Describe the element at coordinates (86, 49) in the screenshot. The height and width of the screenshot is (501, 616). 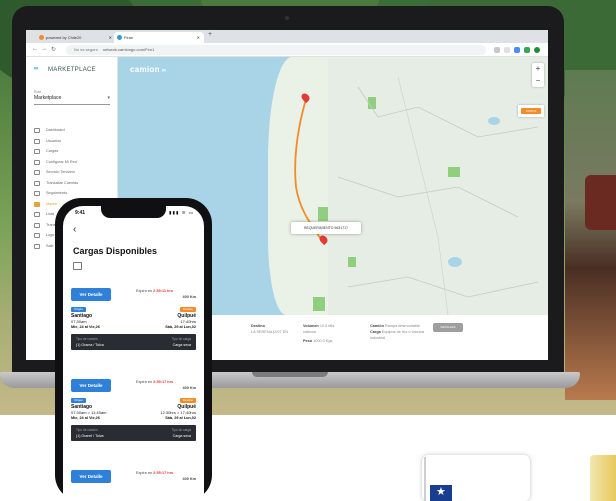
I see `security-label: No es seguro` at that location.